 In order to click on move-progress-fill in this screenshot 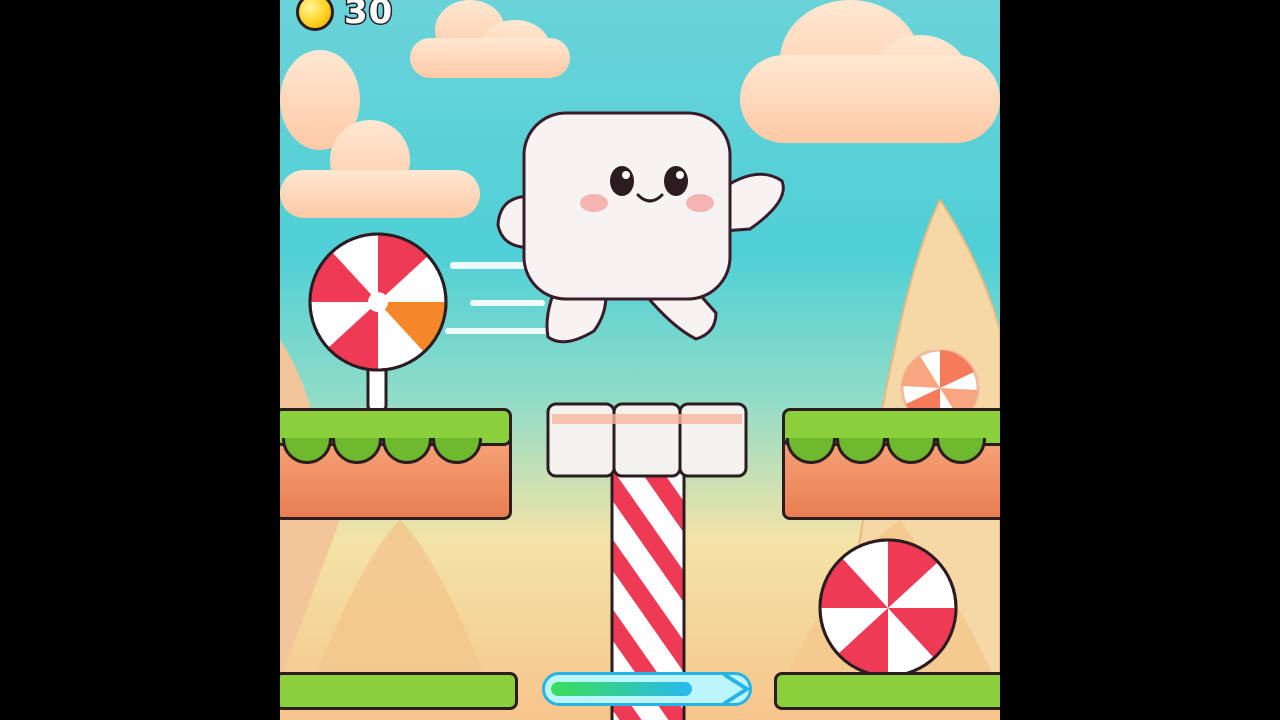, I will do `click(621, 689)`.